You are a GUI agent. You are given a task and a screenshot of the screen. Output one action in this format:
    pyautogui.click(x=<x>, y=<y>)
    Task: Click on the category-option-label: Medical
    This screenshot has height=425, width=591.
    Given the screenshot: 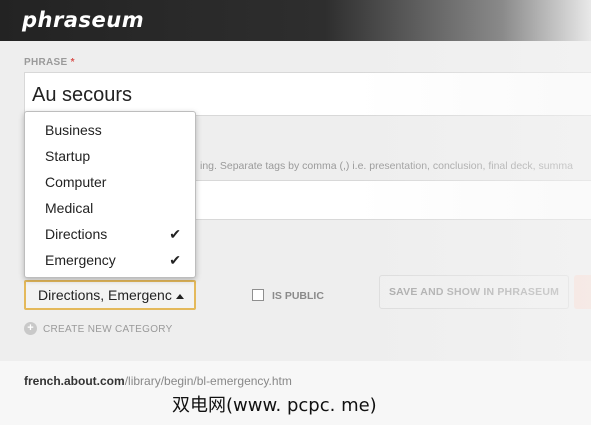 What is the action you would take?
    pyautogui.click(x=69, y=208)
    